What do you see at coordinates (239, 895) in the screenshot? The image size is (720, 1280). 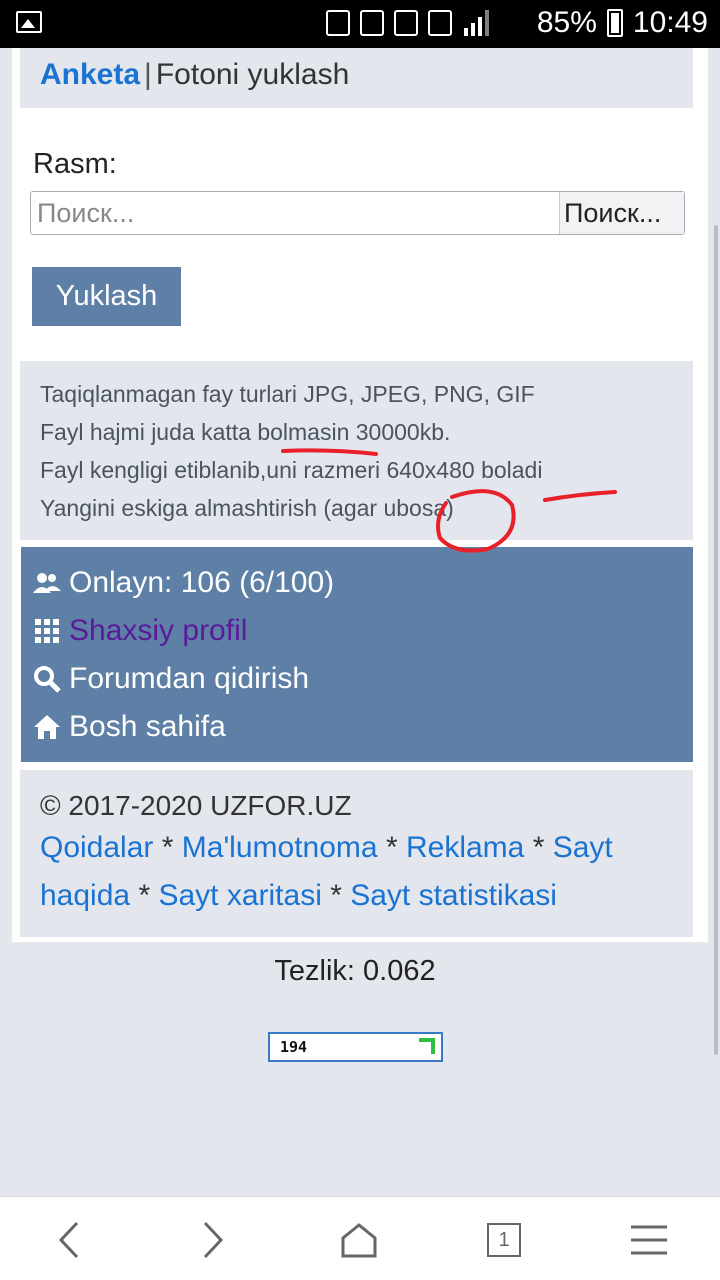 I see `footer-link: Sayt xaritasi` at bounding box center [239, 895].